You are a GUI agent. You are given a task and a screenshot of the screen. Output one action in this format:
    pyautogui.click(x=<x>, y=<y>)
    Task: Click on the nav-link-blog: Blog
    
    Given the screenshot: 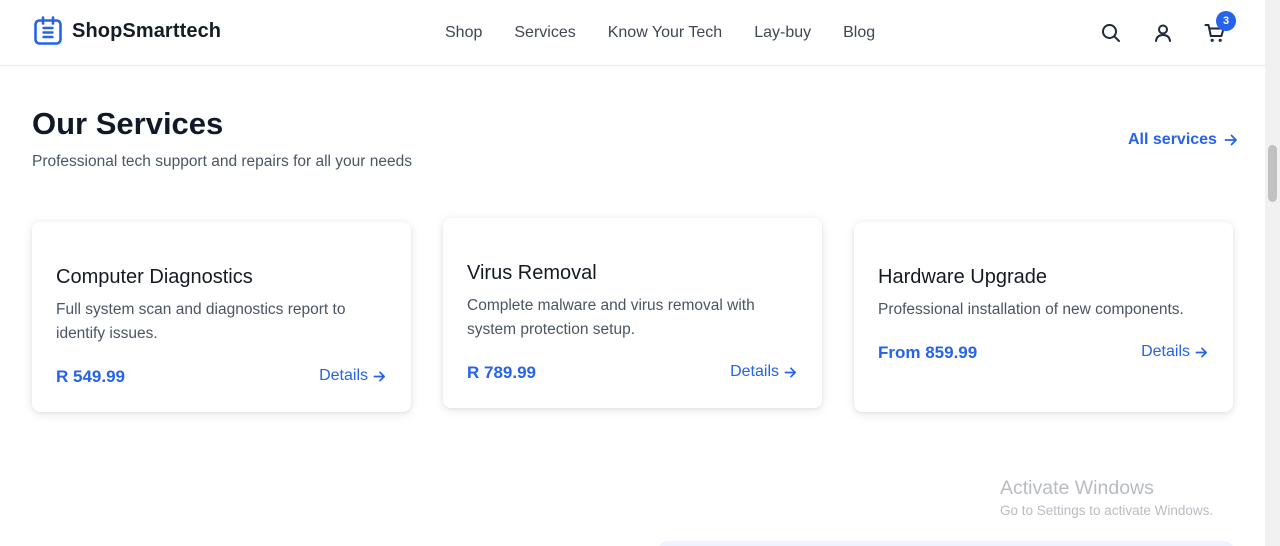 What is the action you would take?
    pyautogui.click(x=859, y=33)
    